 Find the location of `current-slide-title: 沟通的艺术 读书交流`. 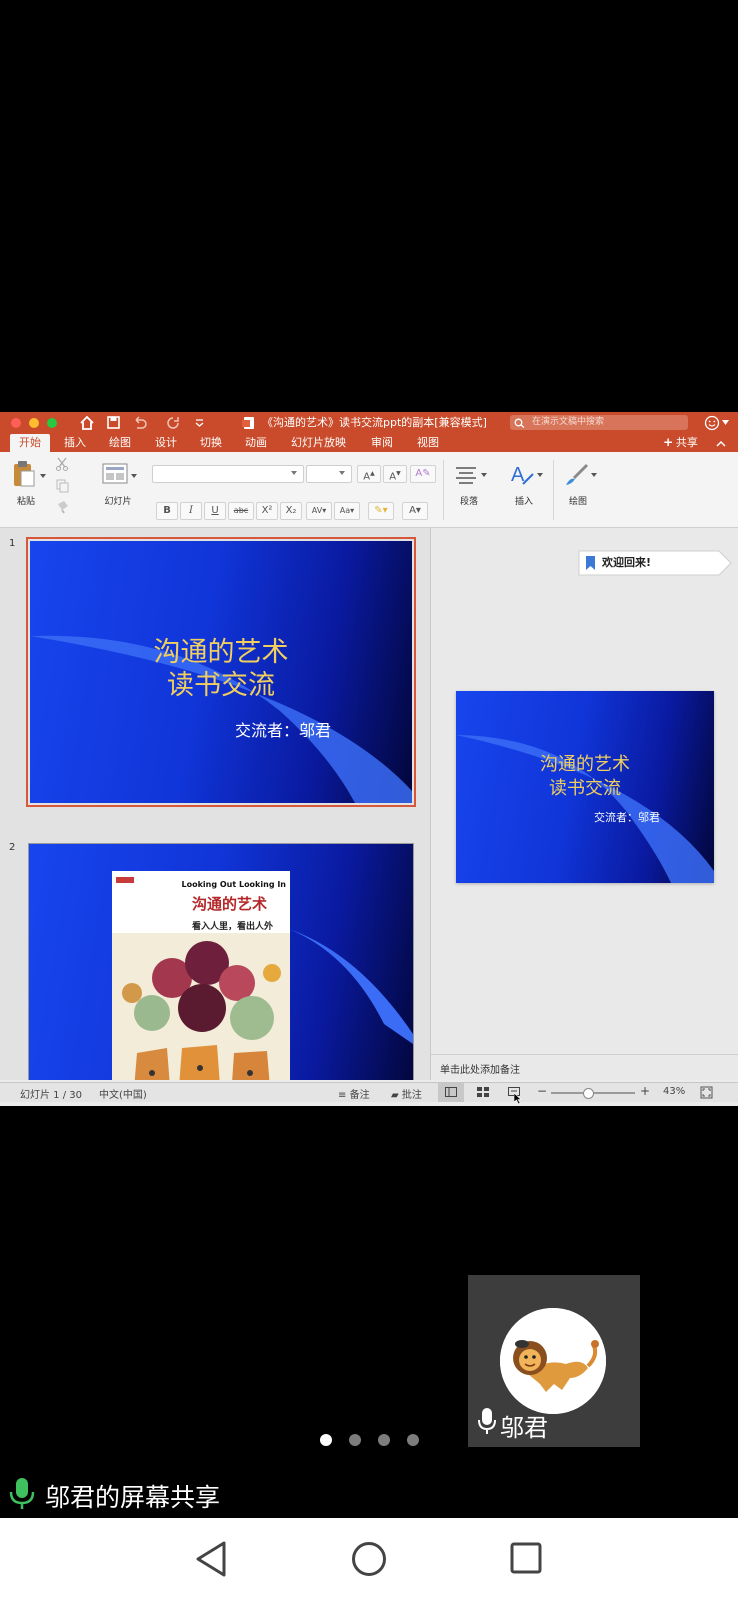

current-slide-title: 沟通的艺术 读书交流 is located at coordinates (585, 777).